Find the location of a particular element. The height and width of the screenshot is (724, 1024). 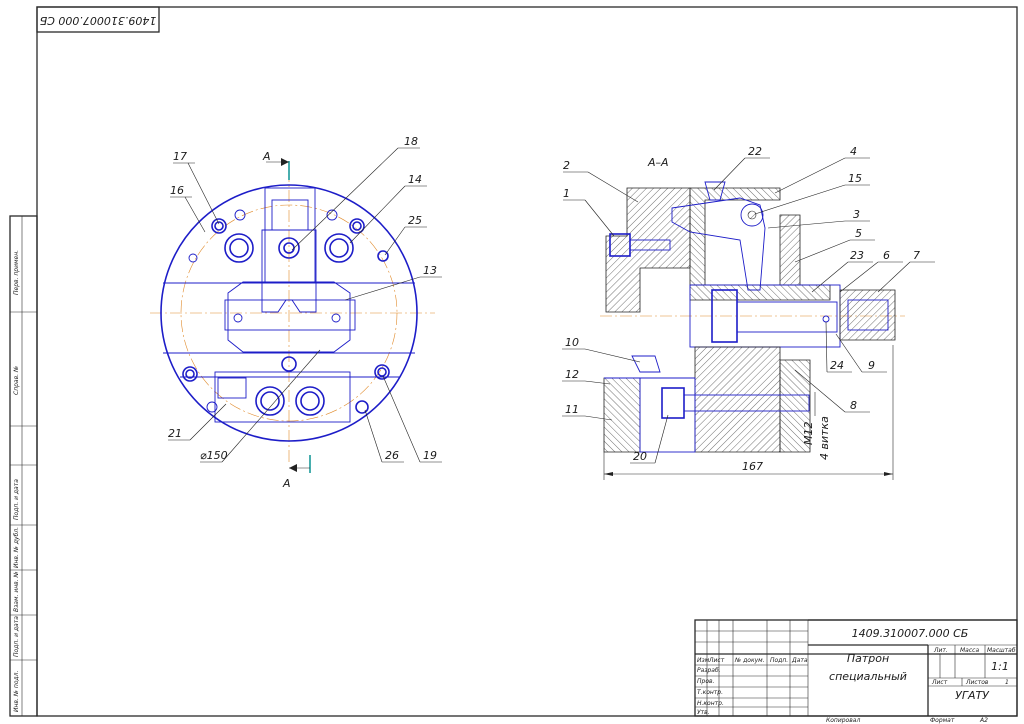

diameter-label: ⌀150 is located at coordinates (214, 455).